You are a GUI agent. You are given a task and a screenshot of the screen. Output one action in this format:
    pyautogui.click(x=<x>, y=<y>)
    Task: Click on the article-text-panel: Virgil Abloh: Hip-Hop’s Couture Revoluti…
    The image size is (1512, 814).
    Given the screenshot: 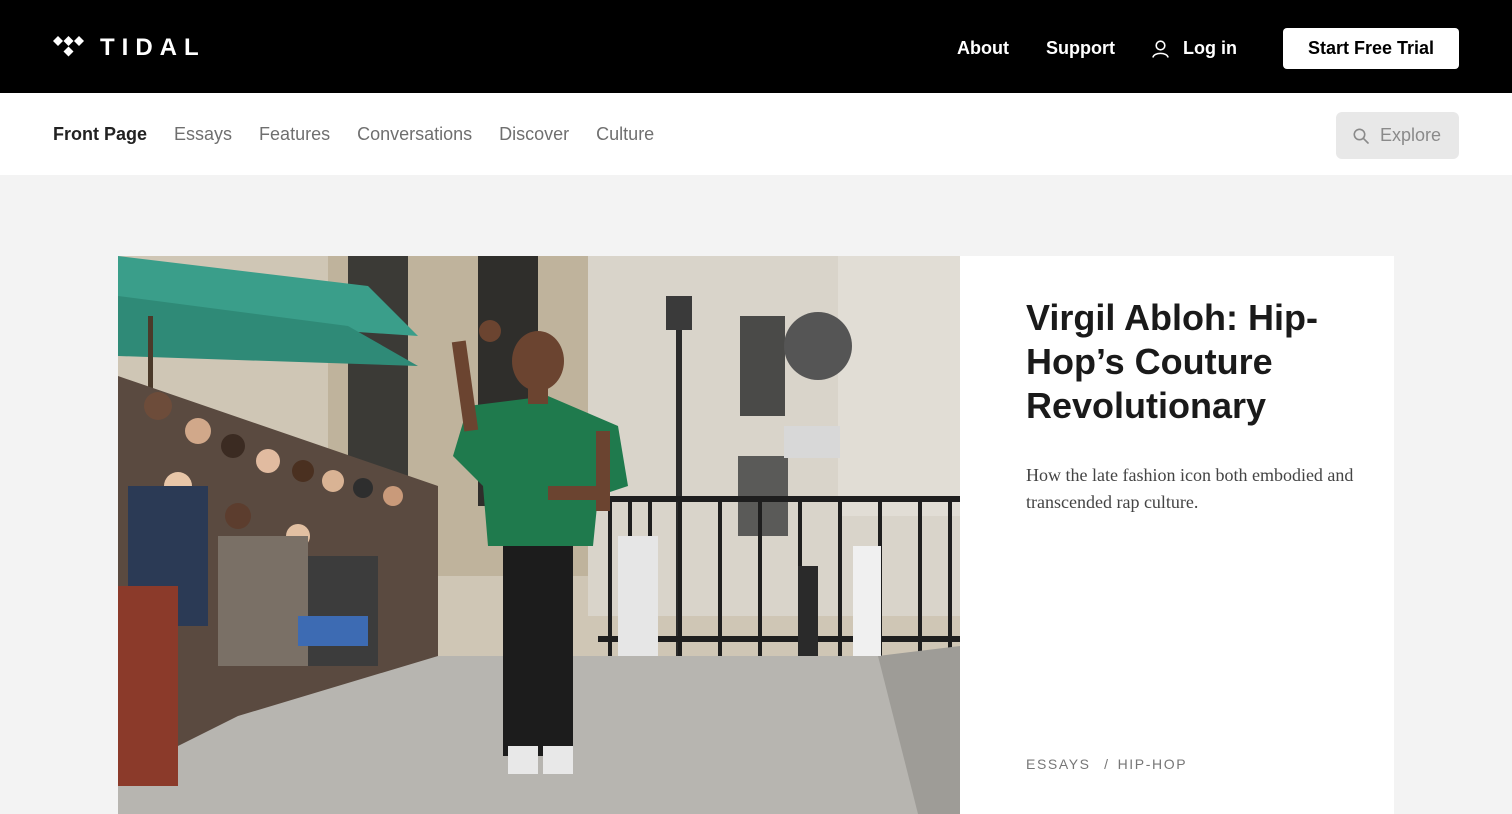 What is the action you would take?
    pyautogui.click(x=1191, y=406)
    